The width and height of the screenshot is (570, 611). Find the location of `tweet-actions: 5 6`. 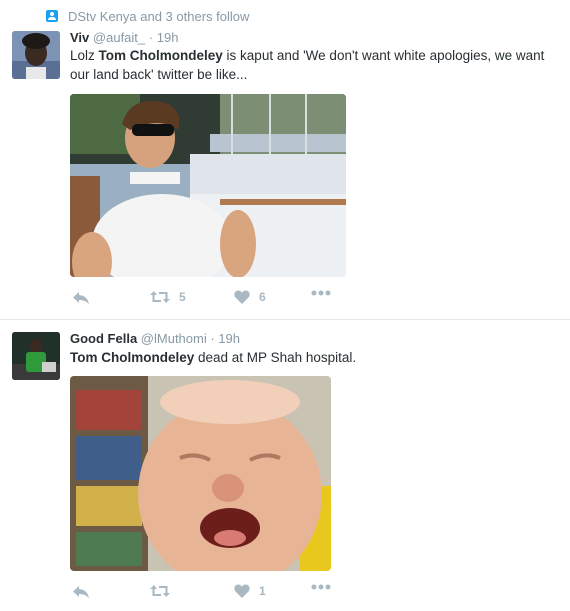

tweet-actions: 5 6 is located at coordinates (220, 299).